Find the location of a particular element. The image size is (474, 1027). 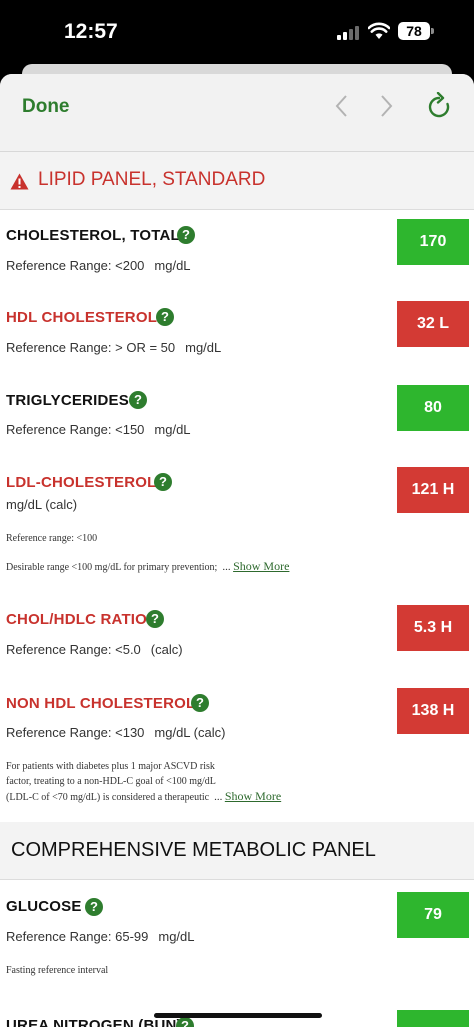

test-name: CHOLESTEROL, TOTAL is located at coordinates (93, 235).